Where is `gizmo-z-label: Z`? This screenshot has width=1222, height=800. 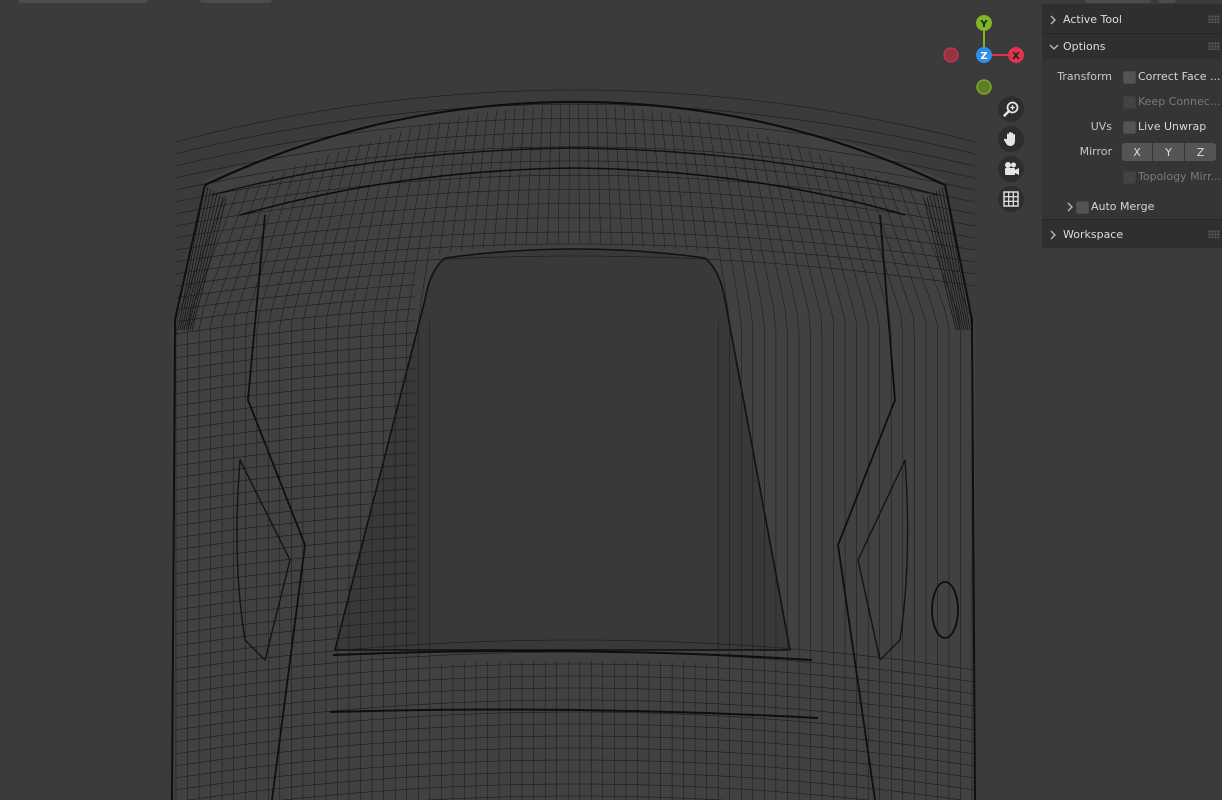
gizmo-z-label: Z is located at coordinates (983, 56).